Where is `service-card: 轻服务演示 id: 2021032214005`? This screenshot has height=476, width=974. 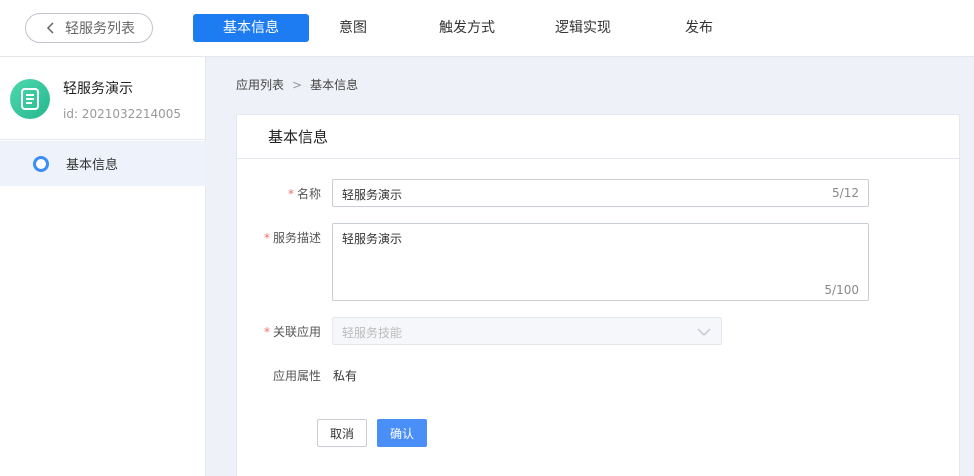 service-card: 轻服务演示 id: 2021032214005 is located at coordinates (103, 98).